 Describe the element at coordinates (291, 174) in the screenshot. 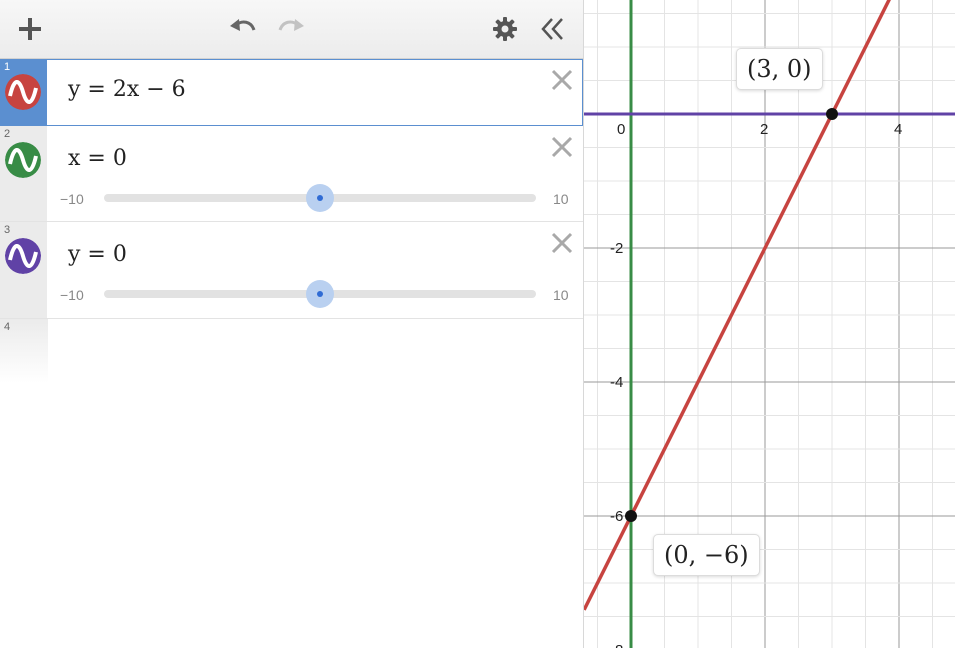

I see `expression-row-2: 2 x = 0 −10 10` at that location.